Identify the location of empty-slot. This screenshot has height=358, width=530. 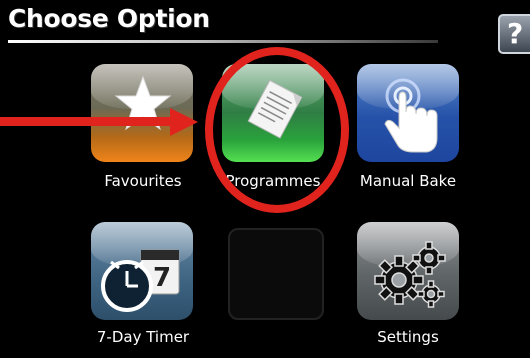
(276, 274).